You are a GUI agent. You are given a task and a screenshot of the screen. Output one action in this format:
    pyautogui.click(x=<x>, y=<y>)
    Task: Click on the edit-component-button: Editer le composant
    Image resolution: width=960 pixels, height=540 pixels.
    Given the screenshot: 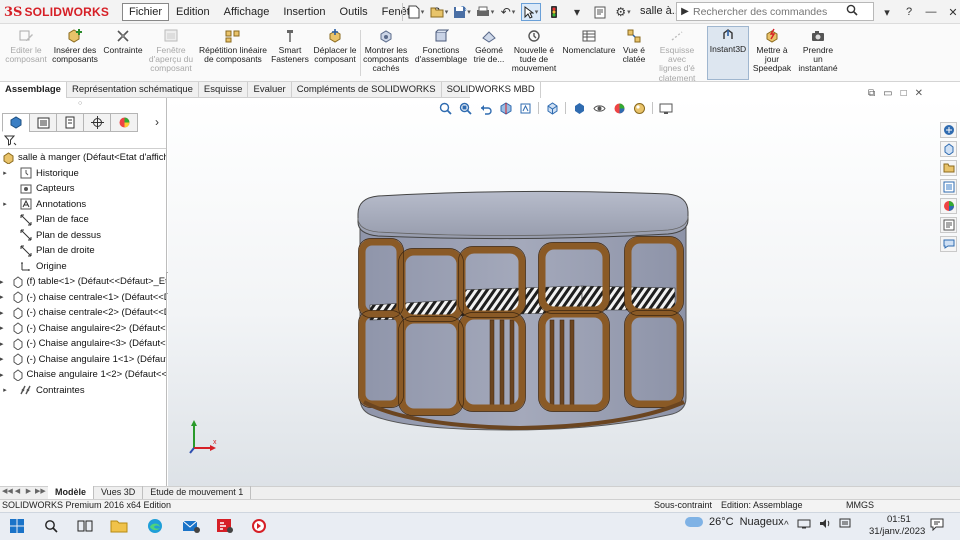 What is the action you would take?
    pyautogui.click(x=26, y=54)
    